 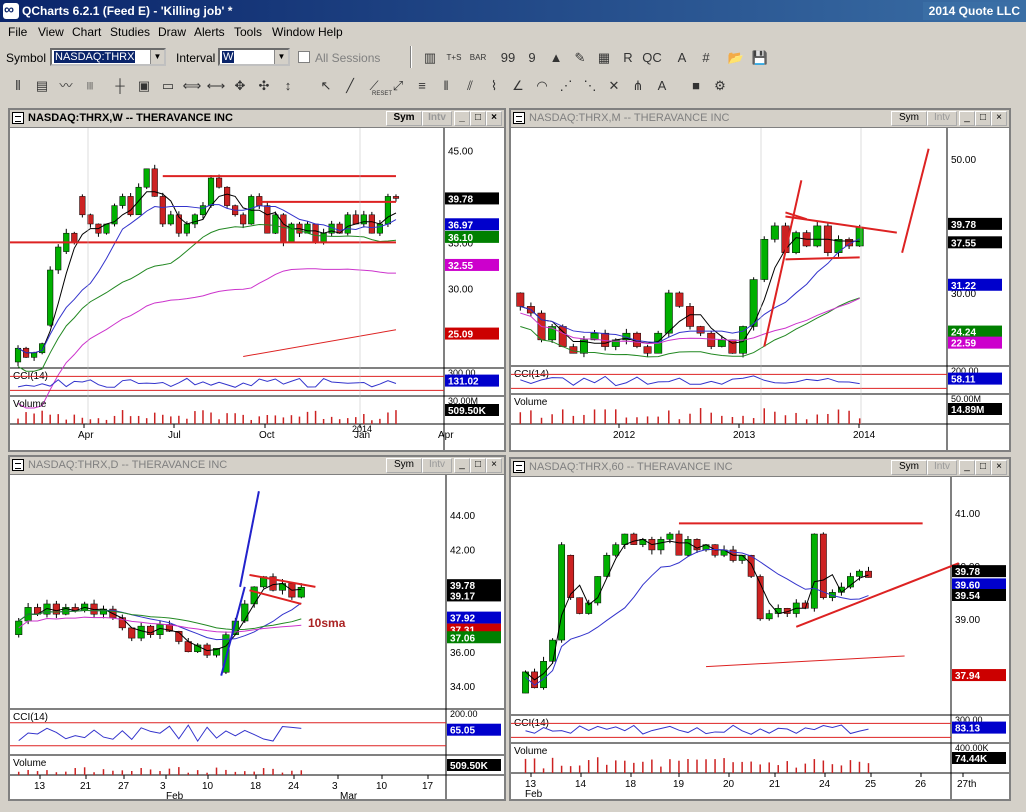 What do you see at coordinates (542, 86) in the screenshot?
I see `arc-icon: ◠` at bounding box center [542, 86].